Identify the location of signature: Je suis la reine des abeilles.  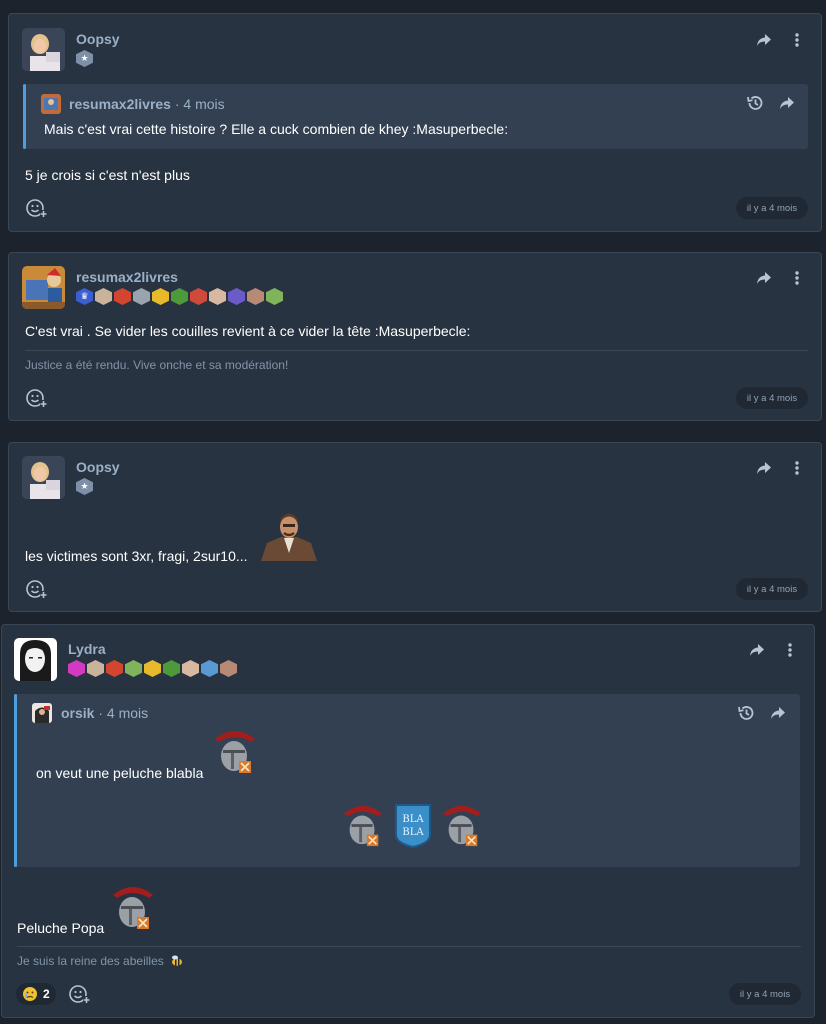
(100, 961).